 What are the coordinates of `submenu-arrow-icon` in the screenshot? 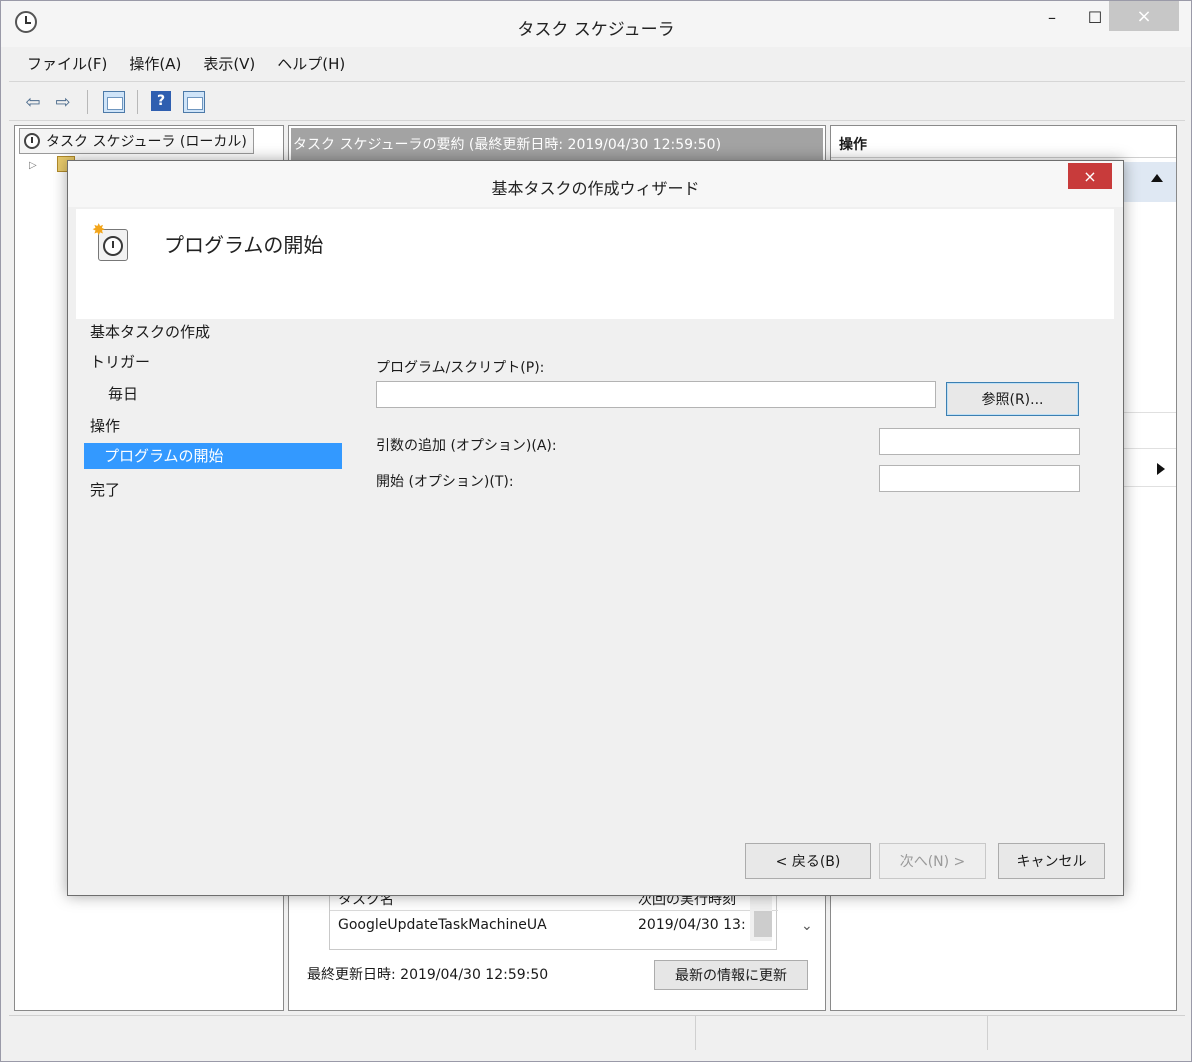 It's located at (1161, 469).